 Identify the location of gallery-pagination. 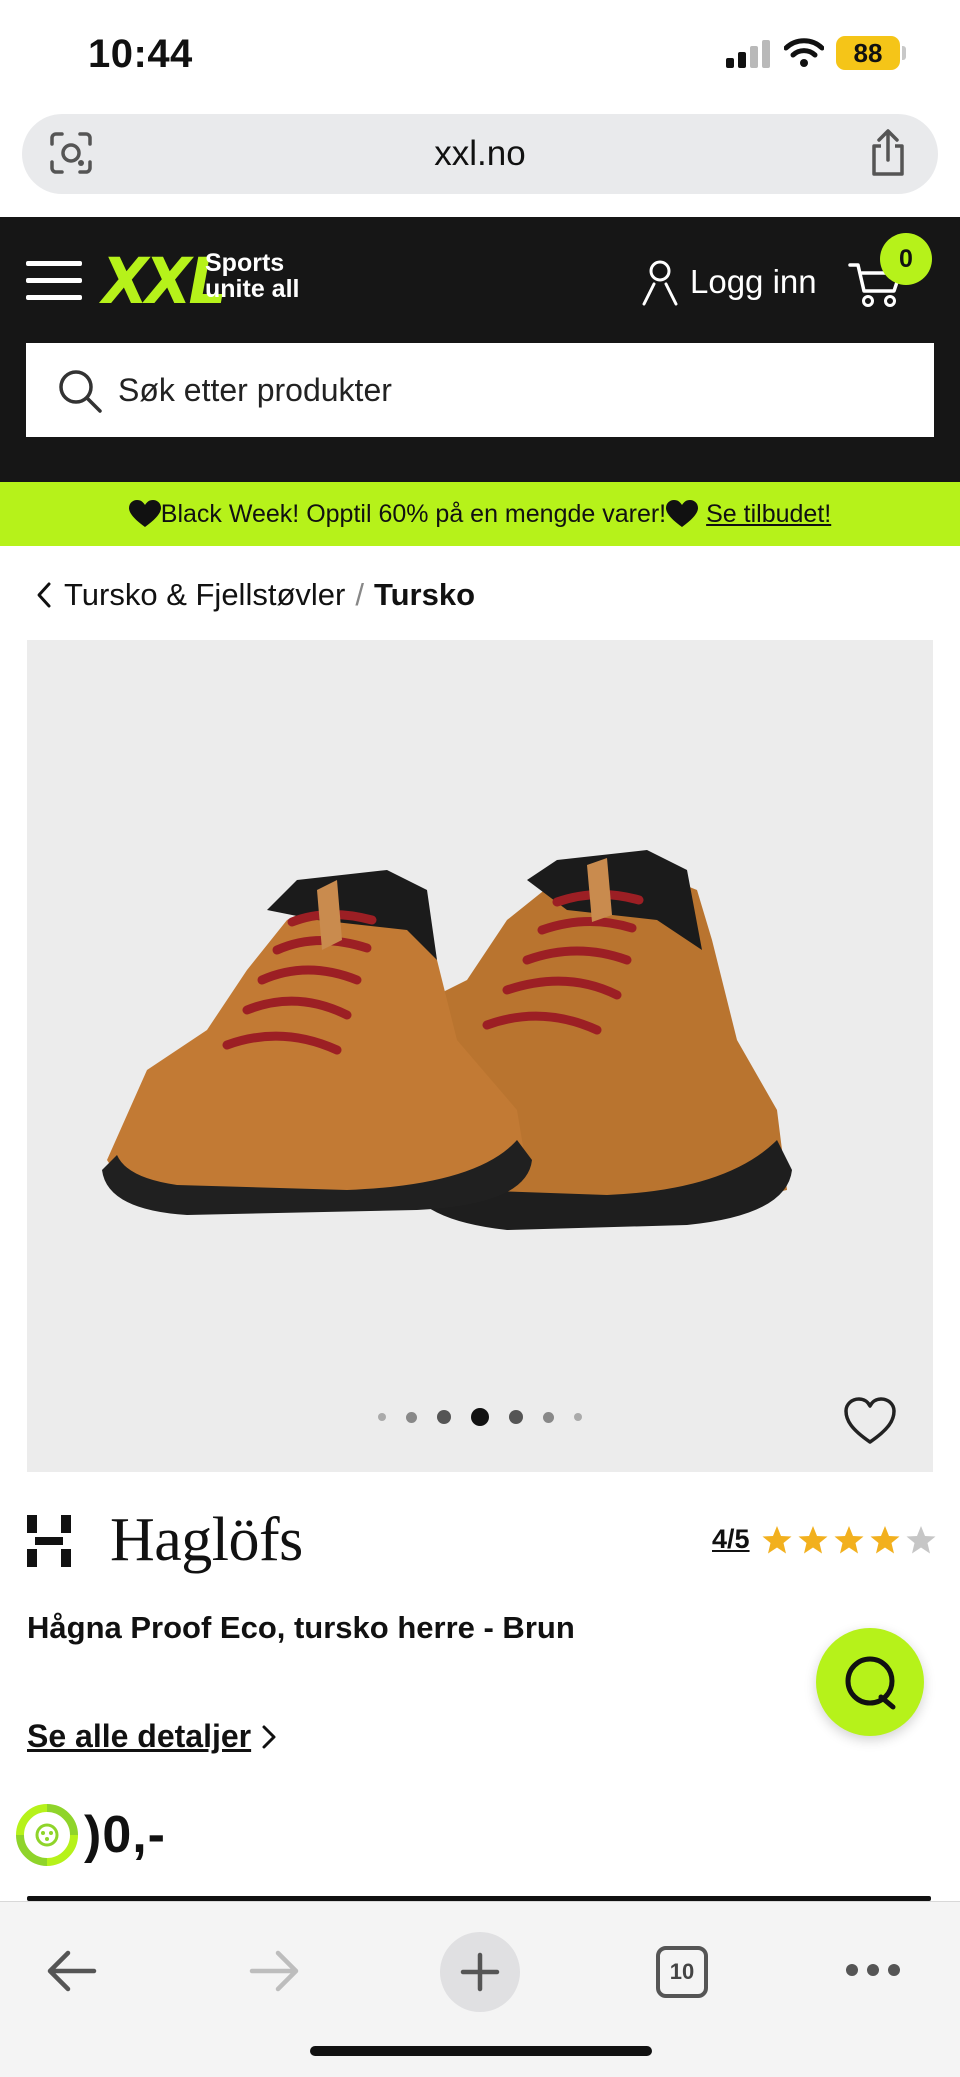
(480, 1417).